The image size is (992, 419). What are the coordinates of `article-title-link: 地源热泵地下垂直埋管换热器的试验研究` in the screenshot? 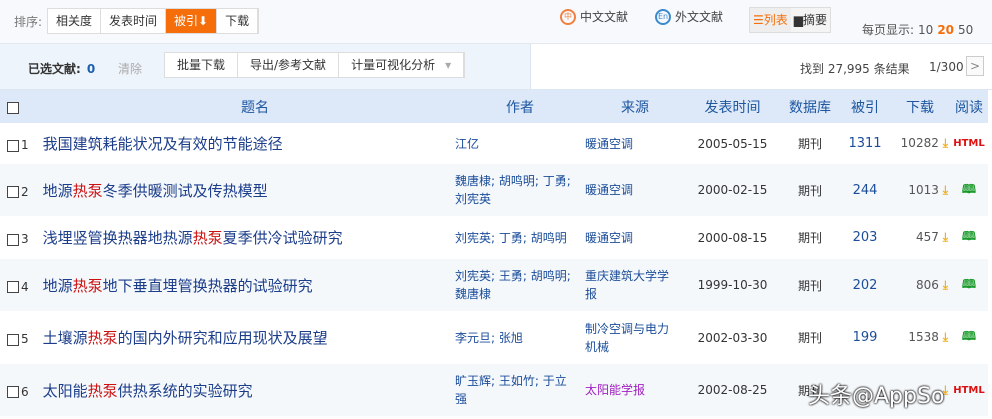 It's located at (171, 286).